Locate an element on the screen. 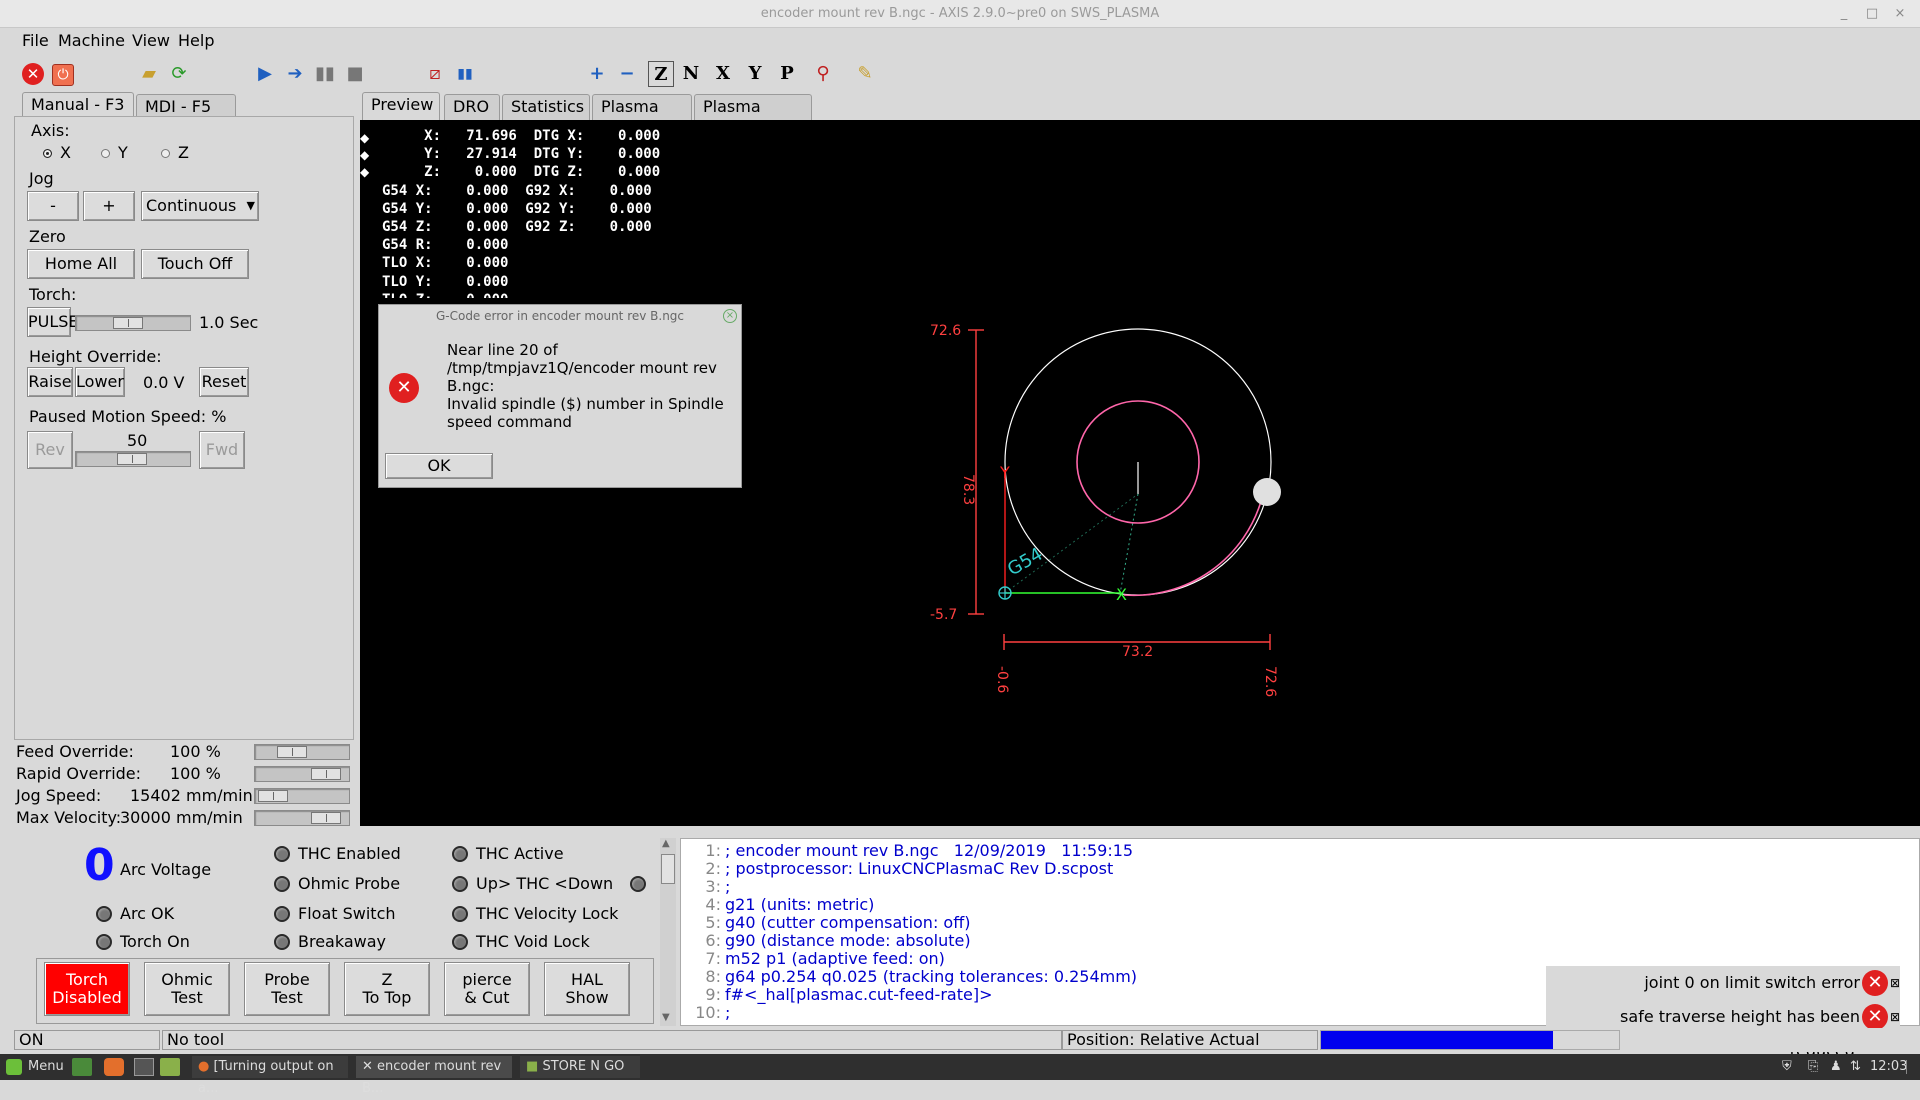 This screenshot has height=1100, width=1920. hal-show-button: HAL Show is located at coordinates (587, 989).